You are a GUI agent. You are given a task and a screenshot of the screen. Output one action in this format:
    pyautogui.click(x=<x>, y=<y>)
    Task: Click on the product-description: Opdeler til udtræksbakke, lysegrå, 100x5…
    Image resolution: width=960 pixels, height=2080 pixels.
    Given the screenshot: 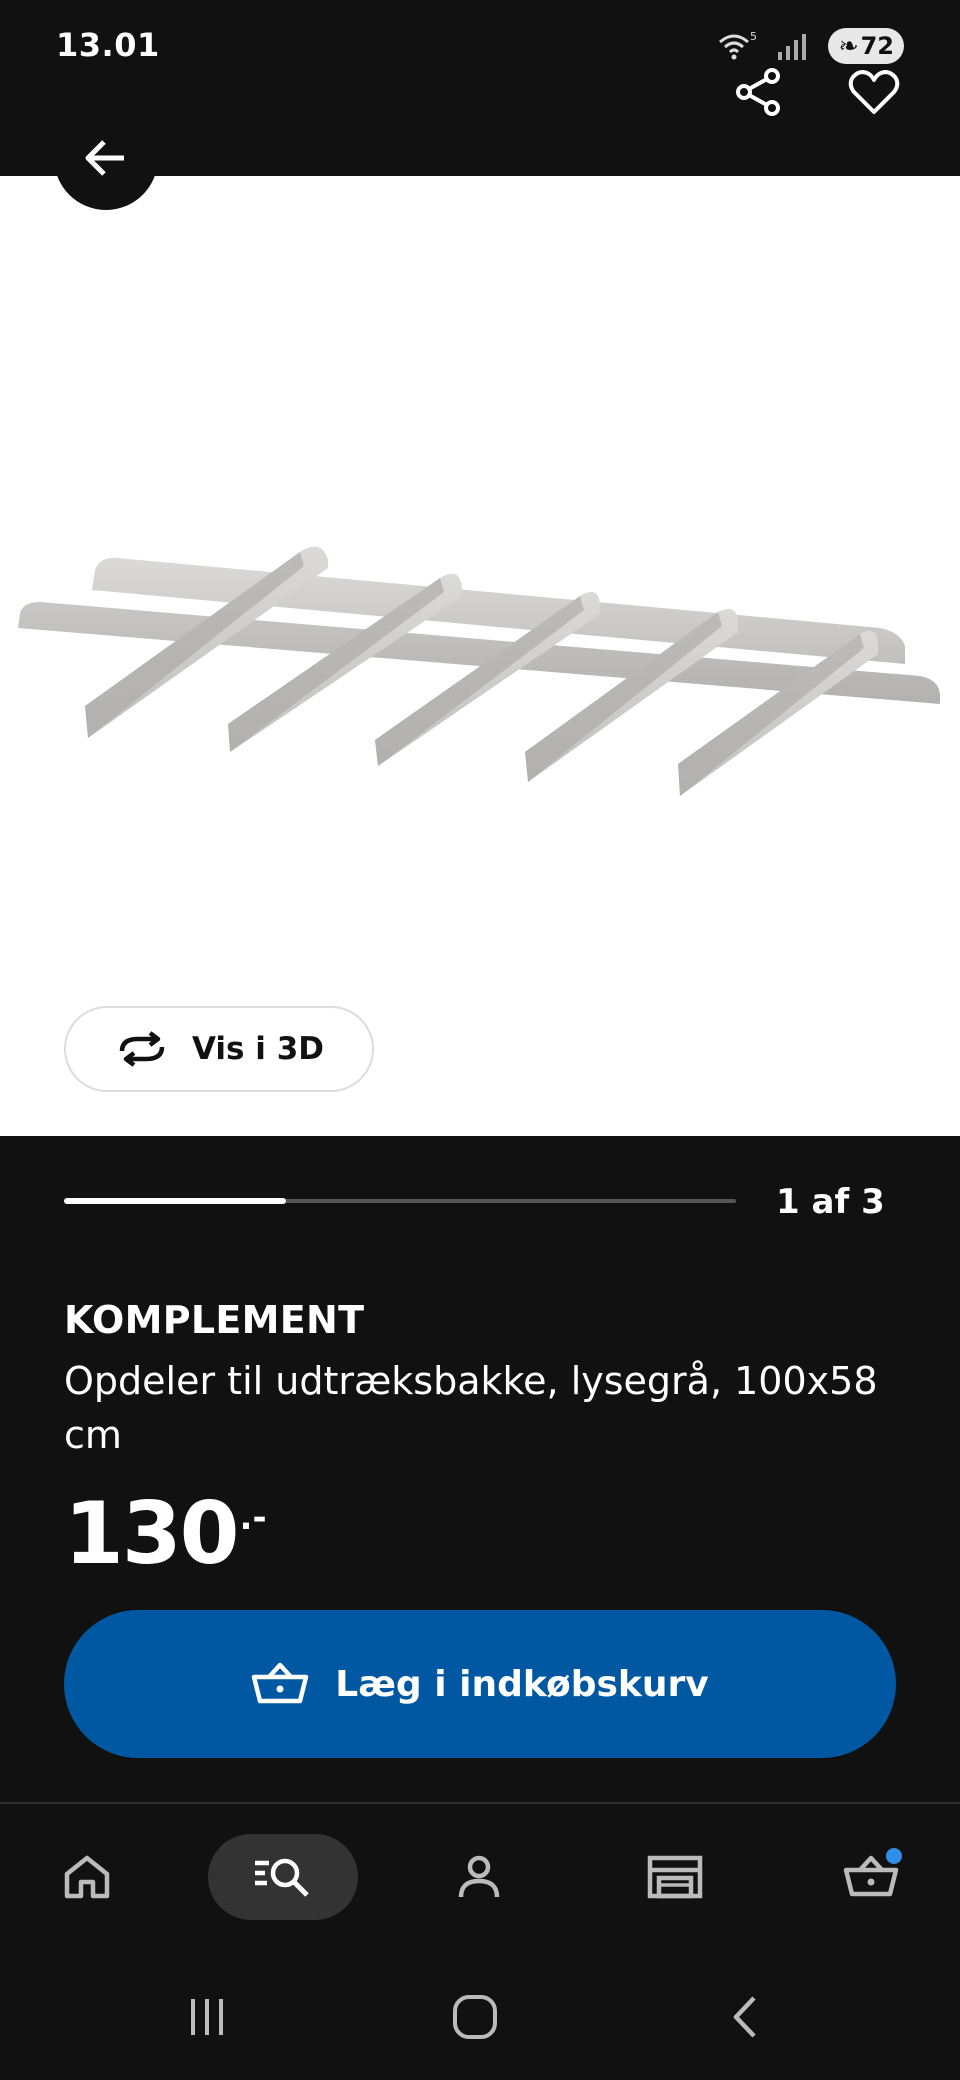 What is the action you would take?
    pyautogui.click(x=471, y=1408)
    